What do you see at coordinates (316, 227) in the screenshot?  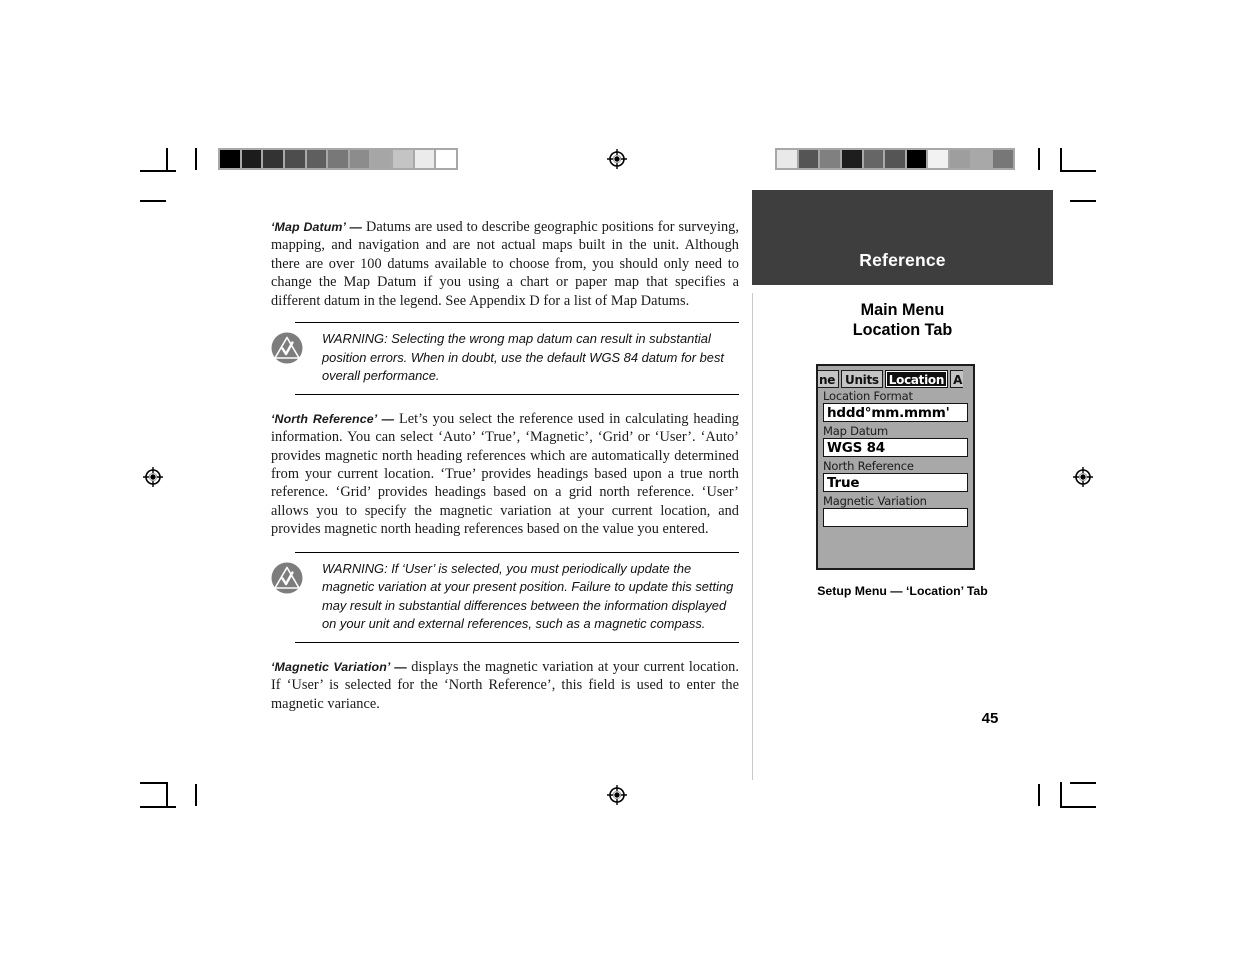 I see `paragraph-lead-map-datum: ‘Map Datum’ —` at bounding box center [316, 227].